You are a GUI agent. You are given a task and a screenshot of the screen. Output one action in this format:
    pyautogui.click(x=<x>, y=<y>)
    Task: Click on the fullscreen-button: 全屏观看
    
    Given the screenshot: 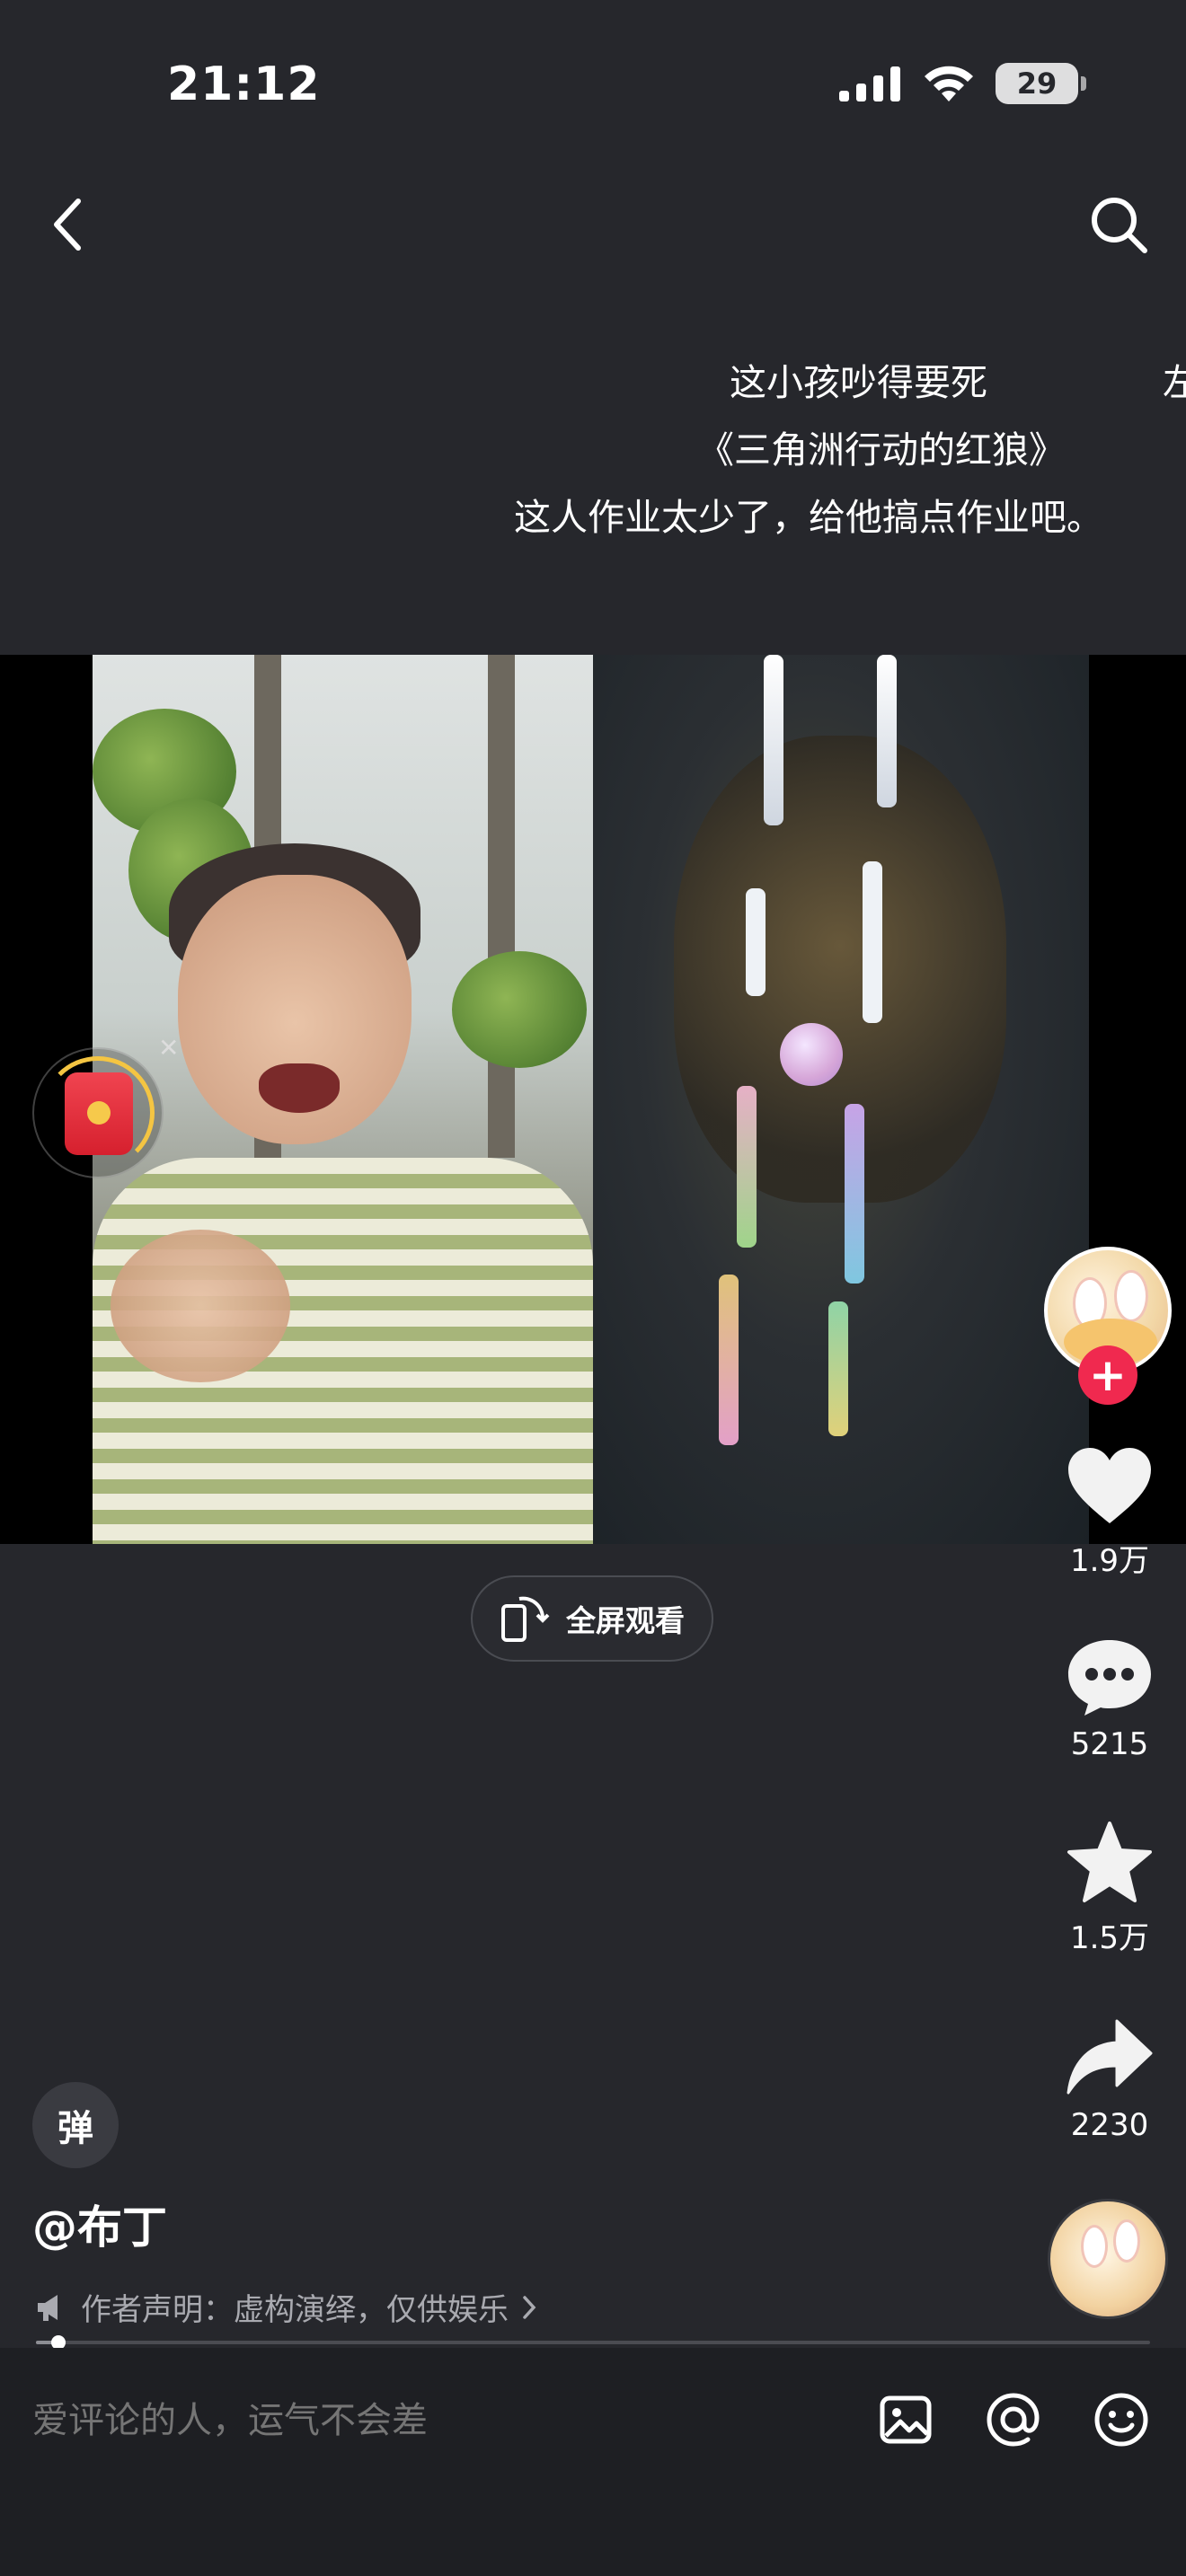 What is the action you would take?
    pyautogui.click(x=592, y=1618)
    